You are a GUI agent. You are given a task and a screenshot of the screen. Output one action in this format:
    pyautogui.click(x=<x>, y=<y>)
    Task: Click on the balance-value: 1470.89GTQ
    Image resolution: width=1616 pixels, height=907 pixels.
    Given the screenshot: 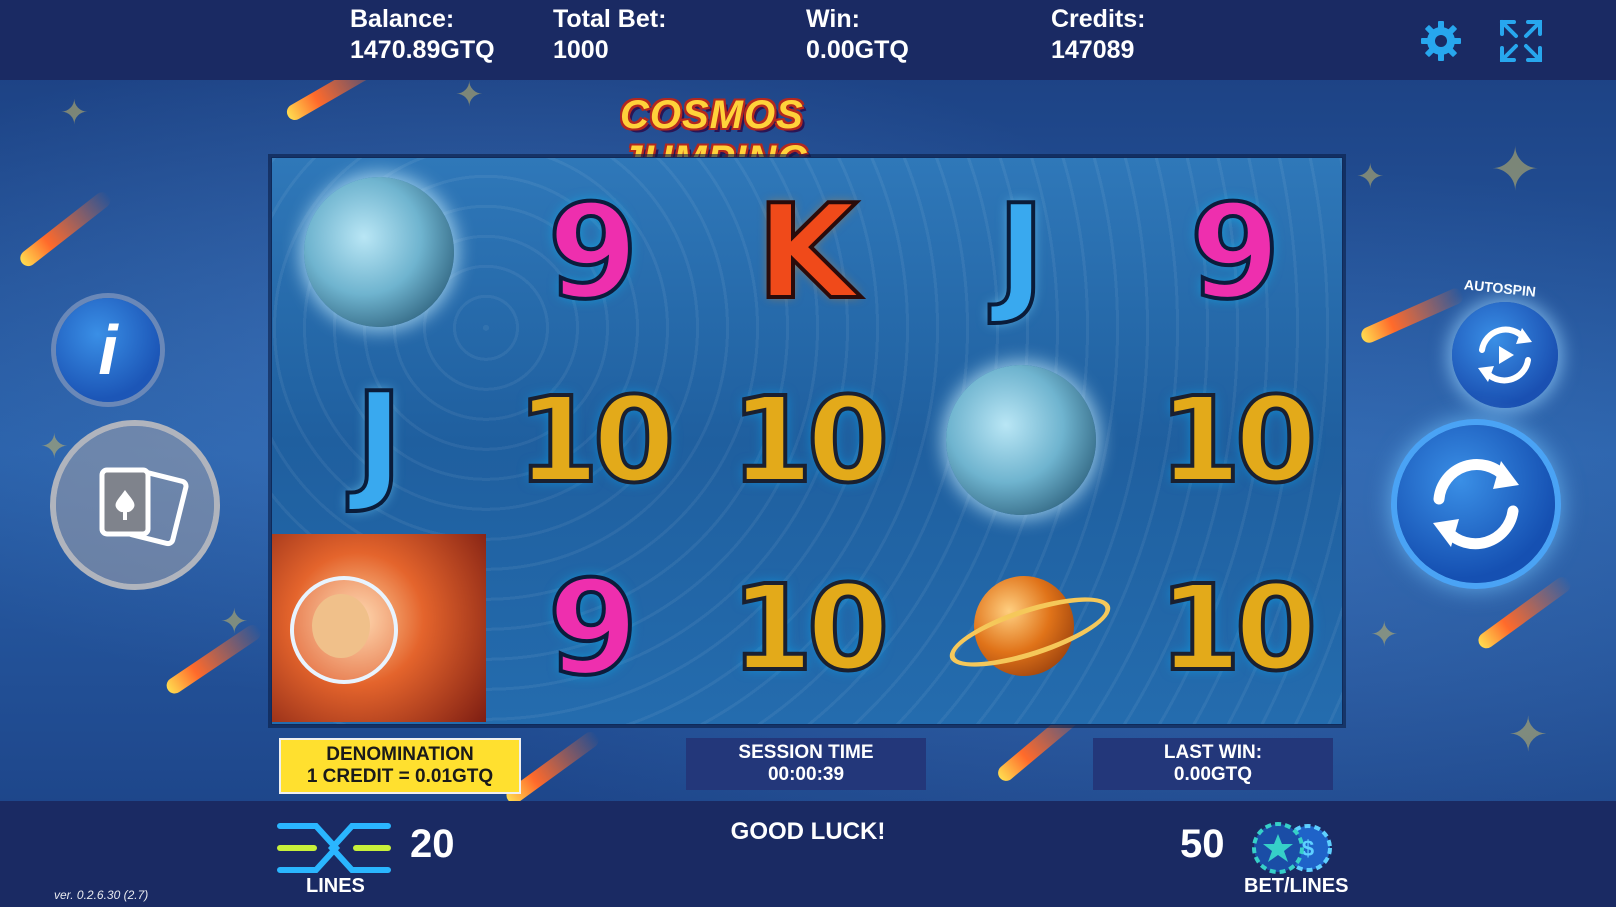 What is the action you would take?
    pyautogui.click(x=422, y=50)
    